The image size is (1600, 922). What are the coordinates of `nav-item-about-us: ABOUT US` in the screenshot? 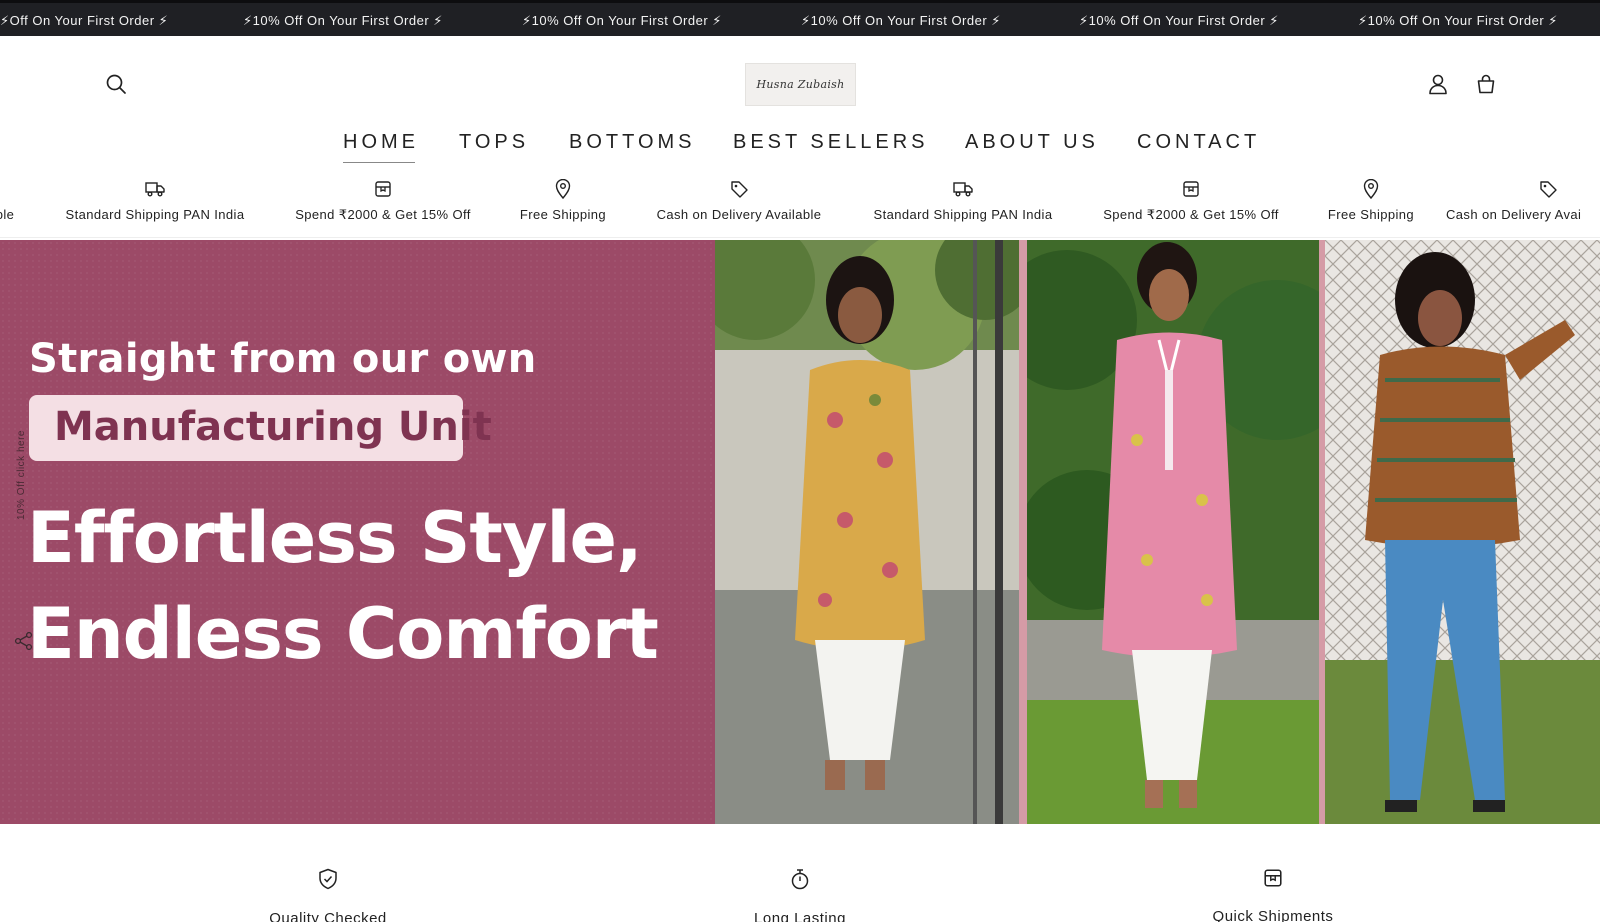 It's located at (1032, 142).